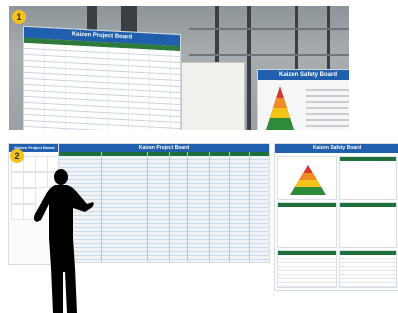 The height and width of the screenshot is (313, 398). Describe the element at coordinates (17, 156) in the screenshot. I see `section-badge-2: 2` at that location.